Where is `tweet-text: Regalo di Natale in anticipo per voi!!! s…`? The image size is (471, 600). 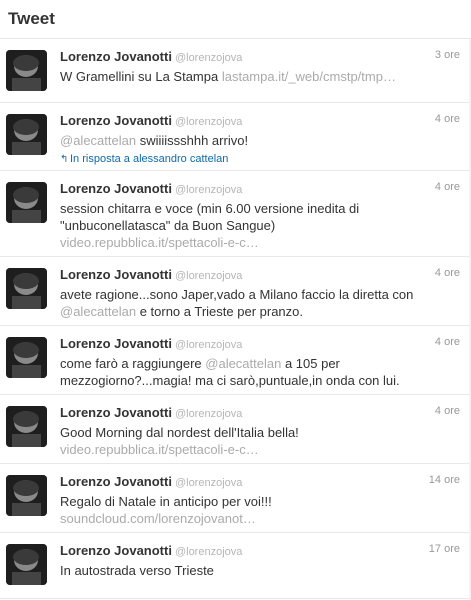 tweet-text: Regalo di Natale in anticipo per voi!!! s… is located at coordinates (259, 510).